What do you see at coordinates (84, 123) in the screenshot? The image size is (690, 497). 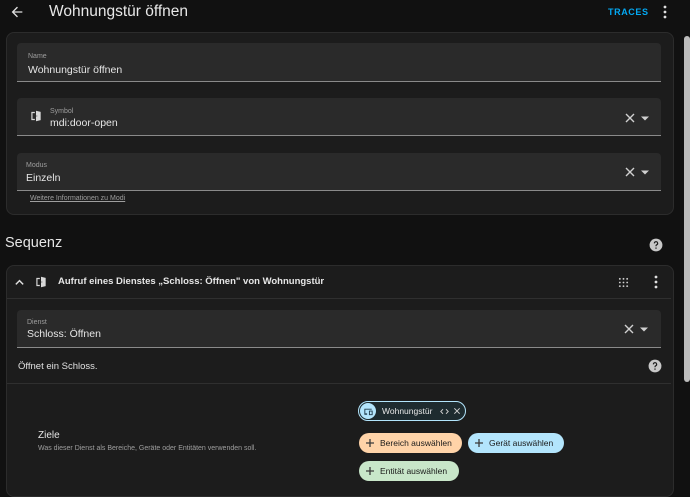 I see `symbol-field-value: mdi:door-open` at bounding box center [84, 123].